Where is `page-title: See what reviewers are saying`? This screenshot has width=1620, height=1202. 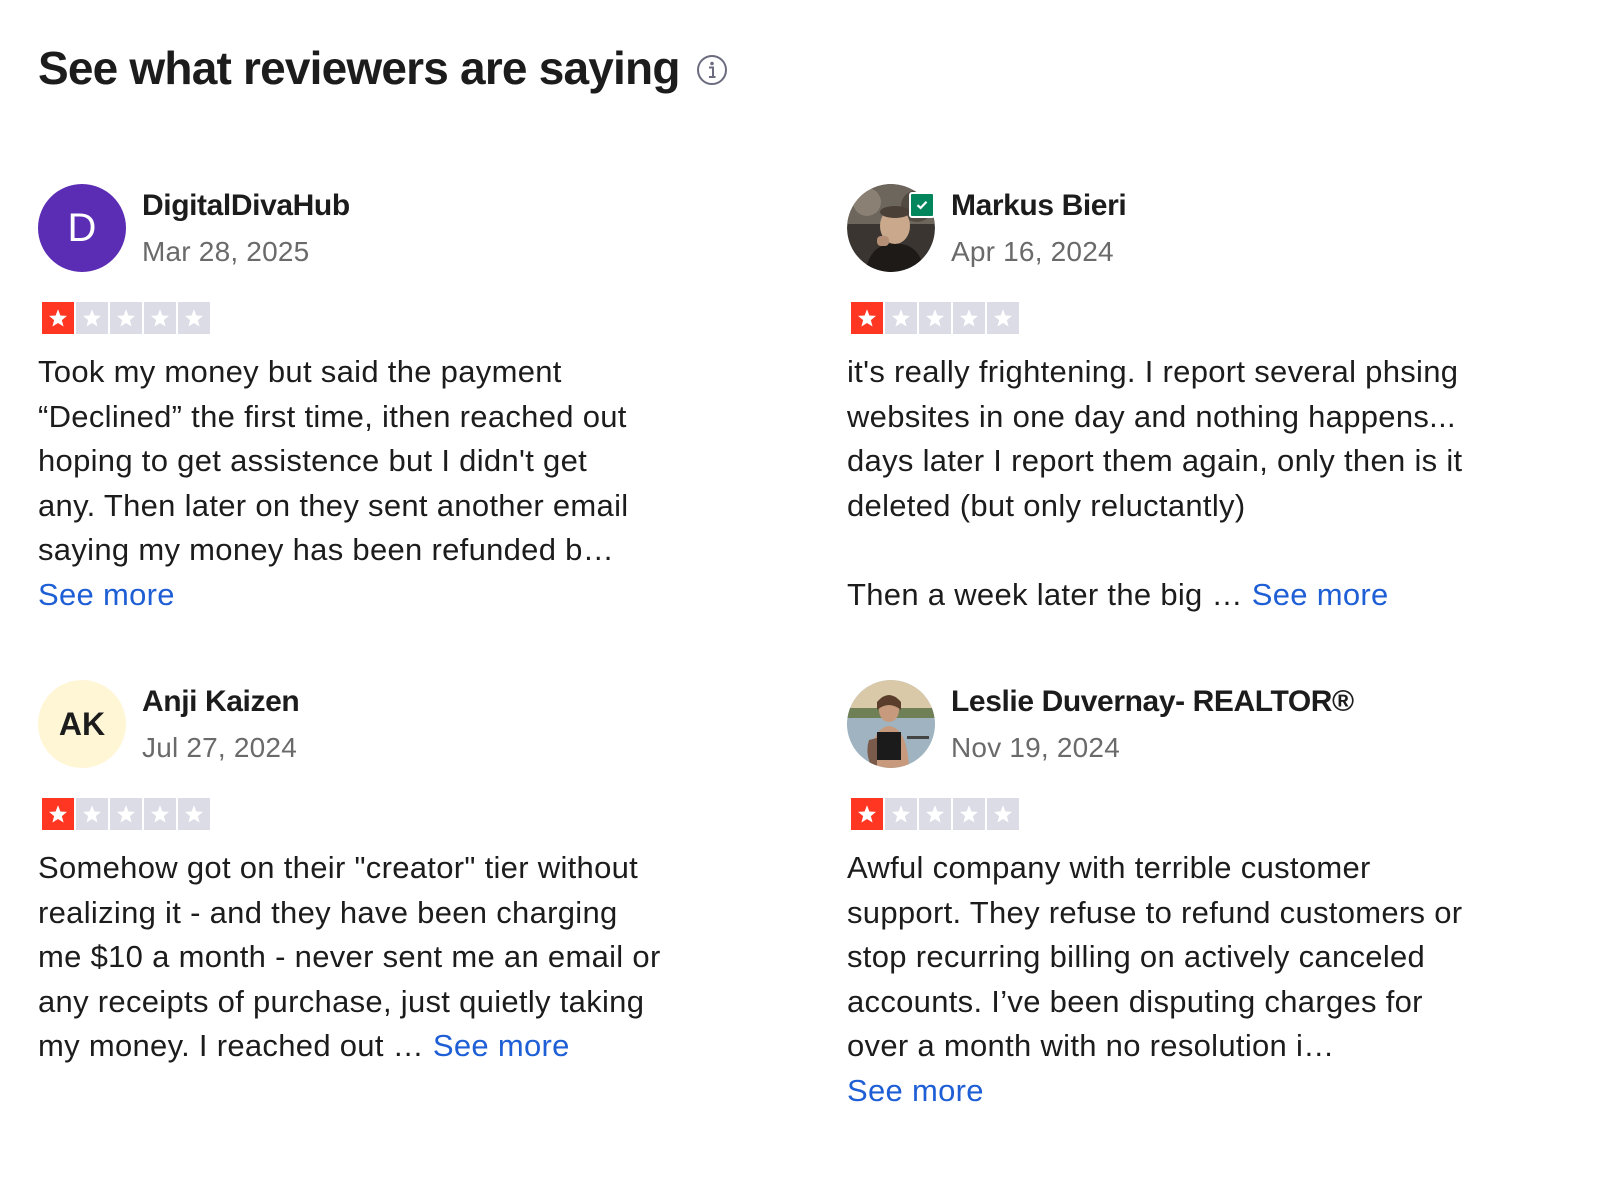
page-title: See what reviewers are saying is located at coordinates (359, 68).